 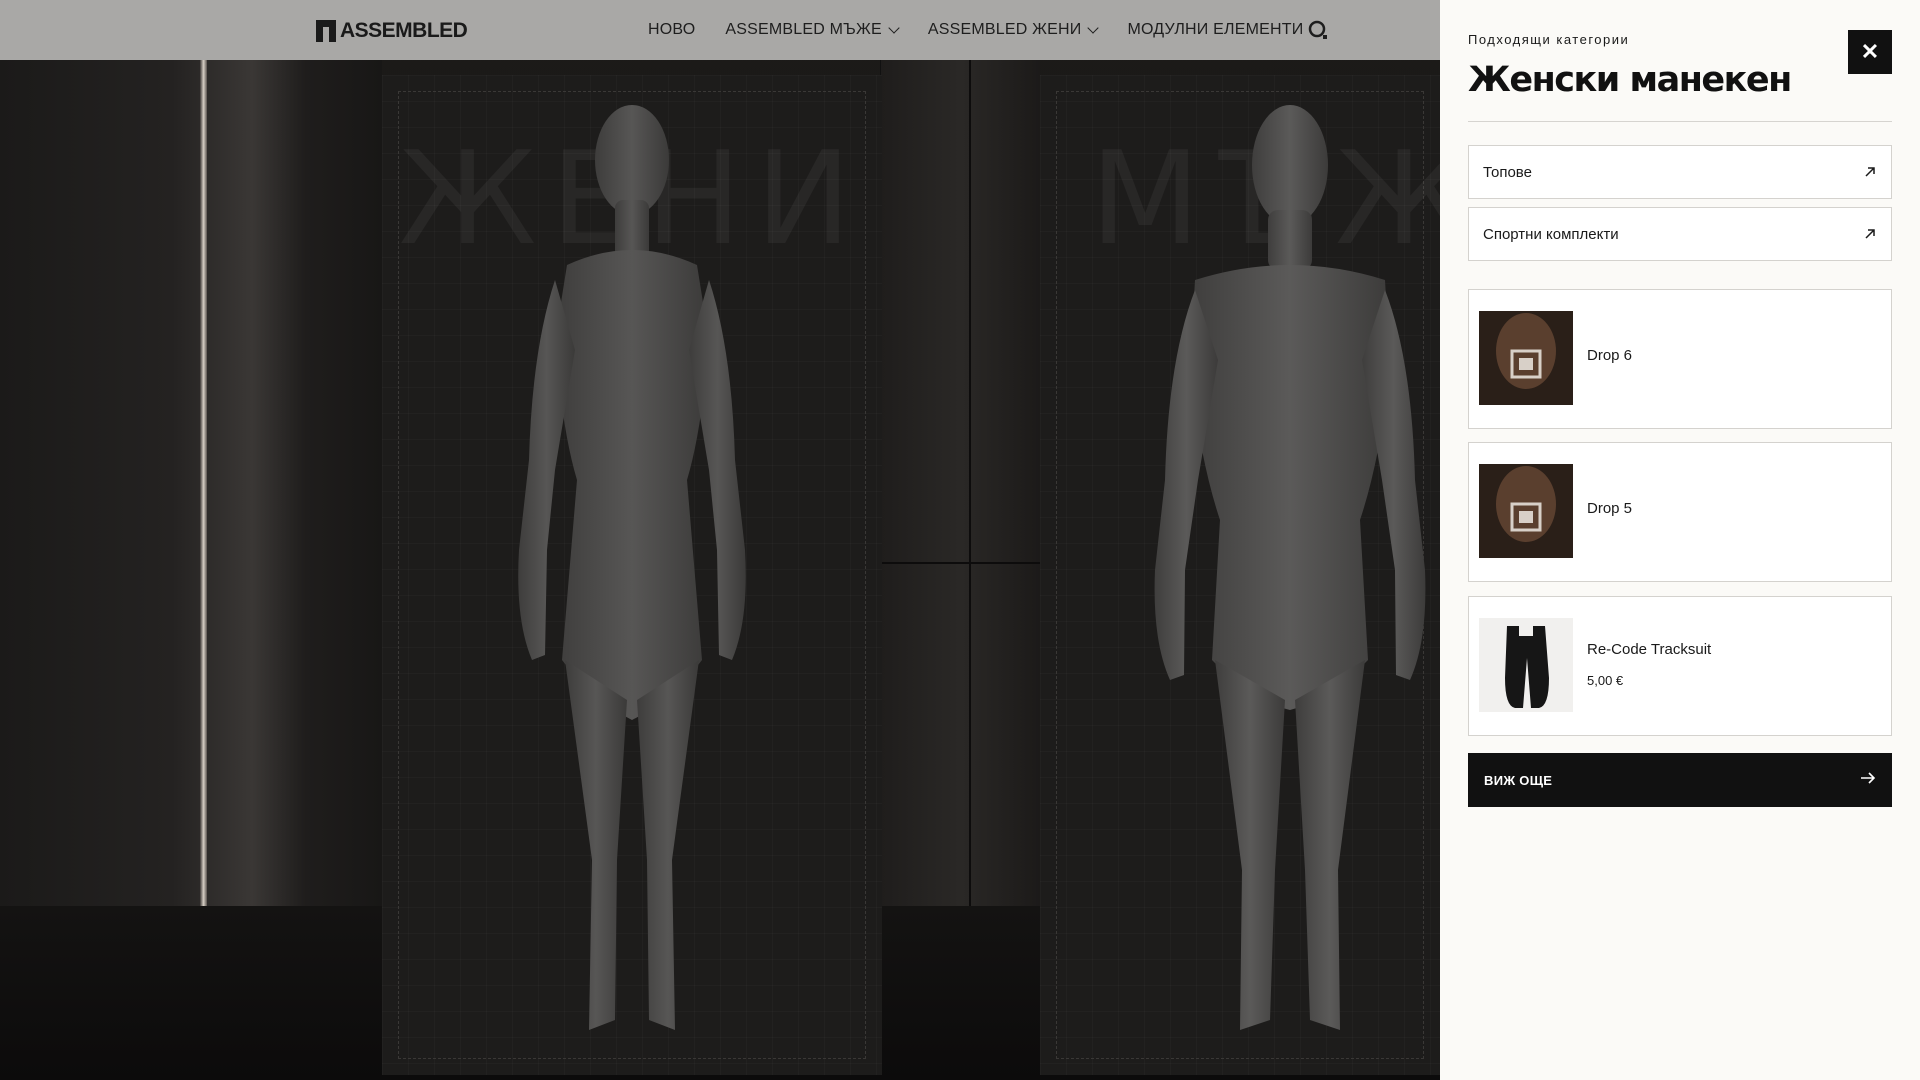 I want to click on product-card-drop-5: Drop 5, so click(x=1680, y=512).